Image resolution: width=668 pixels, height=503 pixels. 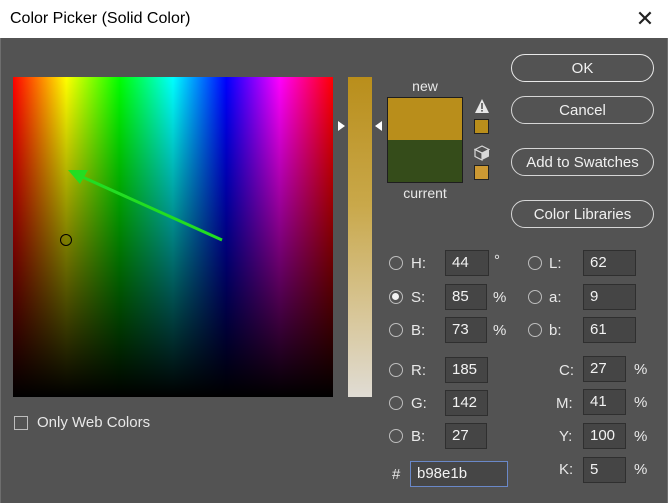 What do you see at coordinates (396, 370) in the screenshot?
I see `radio-r` at bounding box center [396, 370].